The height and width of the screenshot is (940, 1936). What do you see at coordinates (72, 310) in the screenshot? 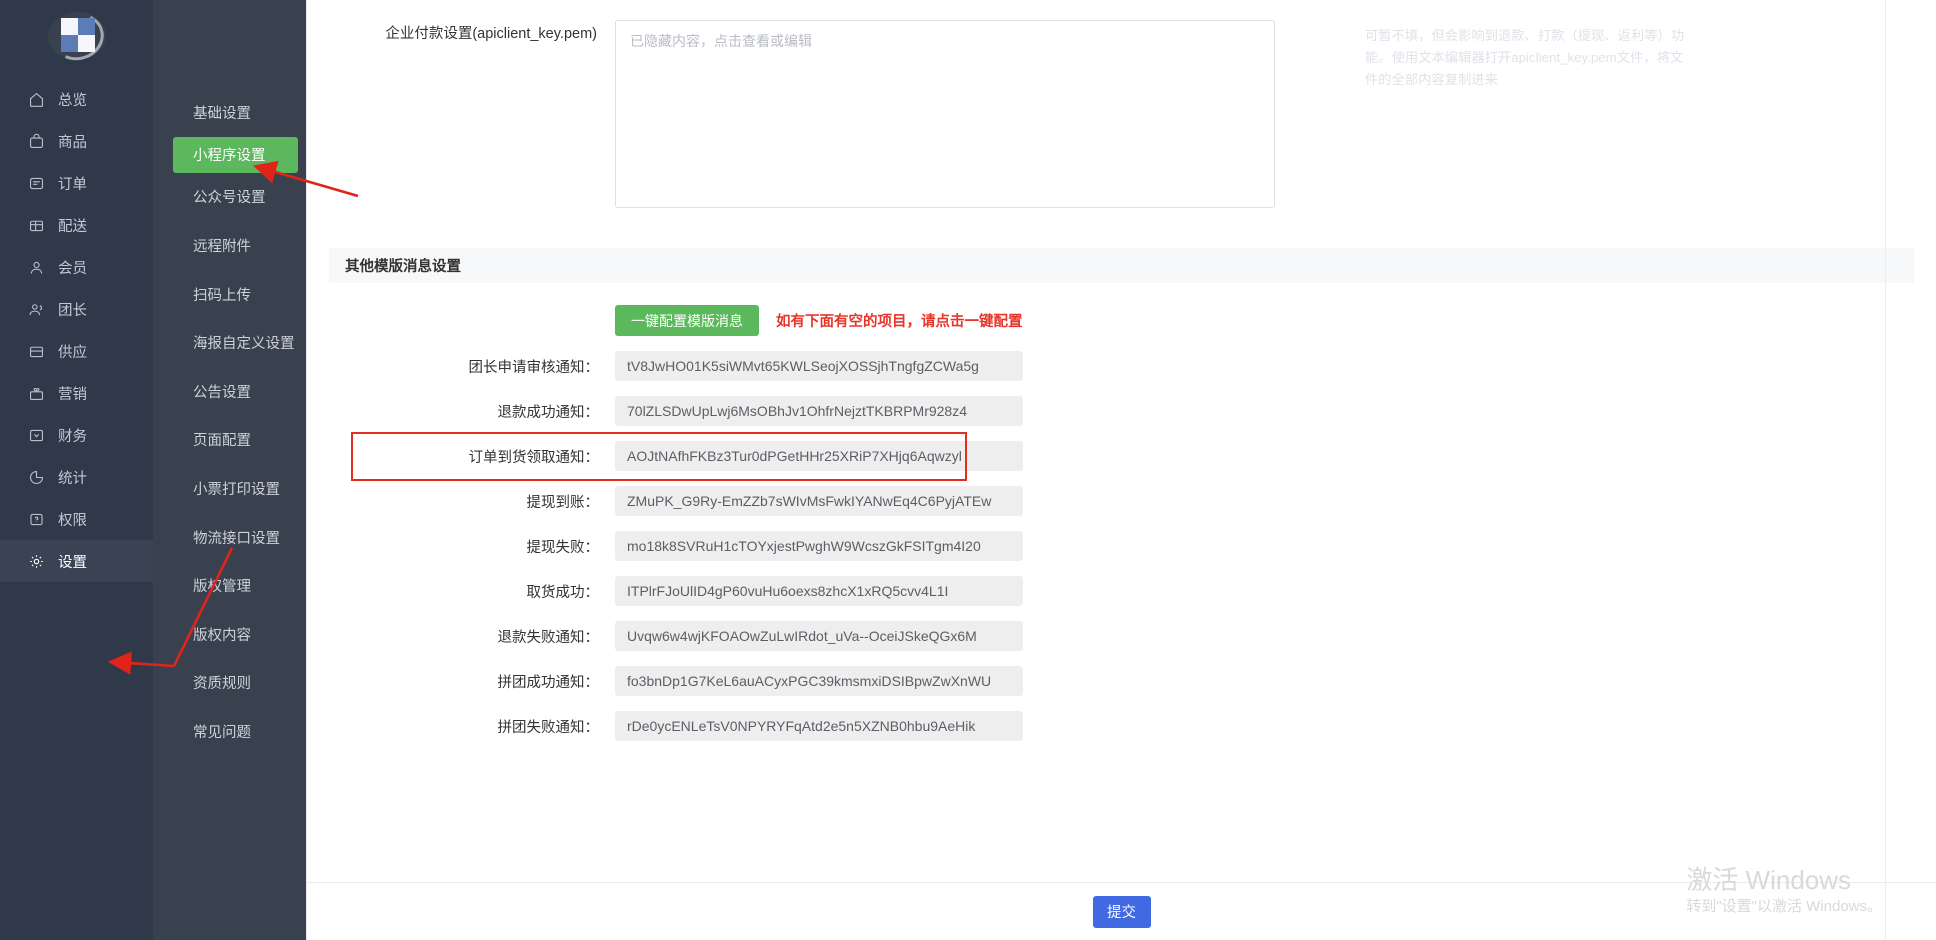
I see `sidebar-item-label: 团长` at bounding box center [72, 310].